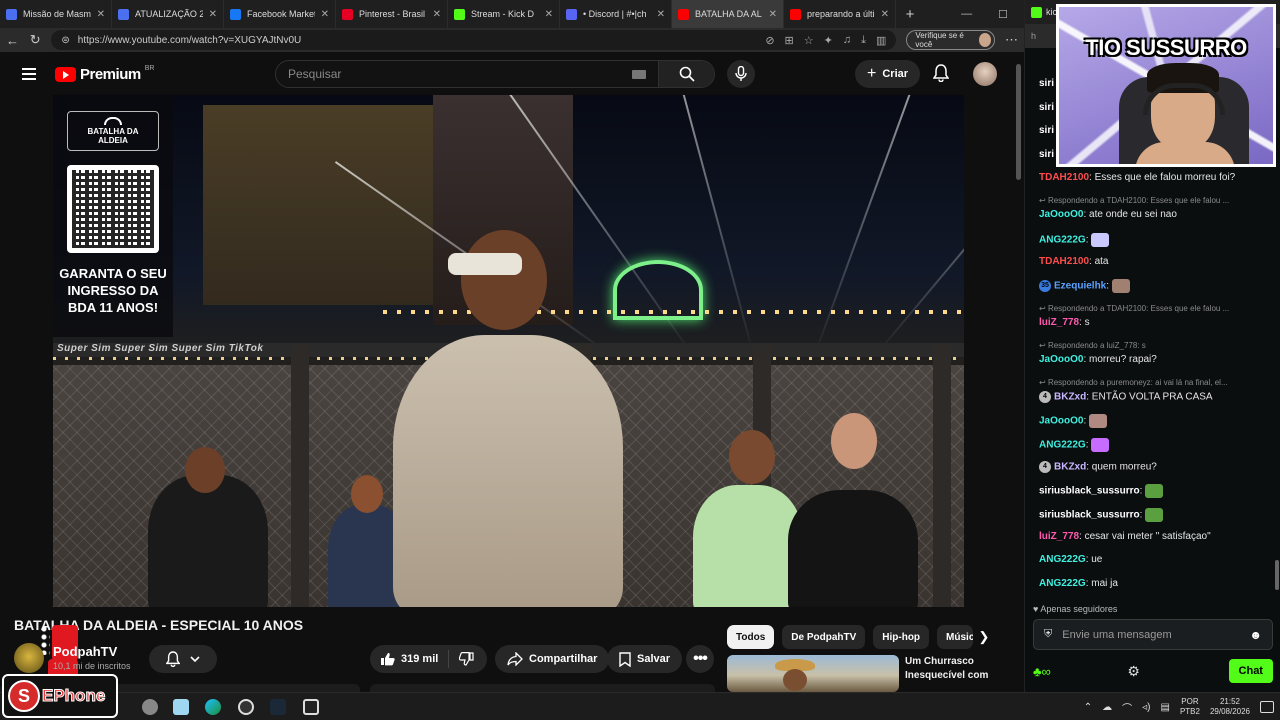  I want to click on filter-chip: Hip-hop, so click(901, 637).